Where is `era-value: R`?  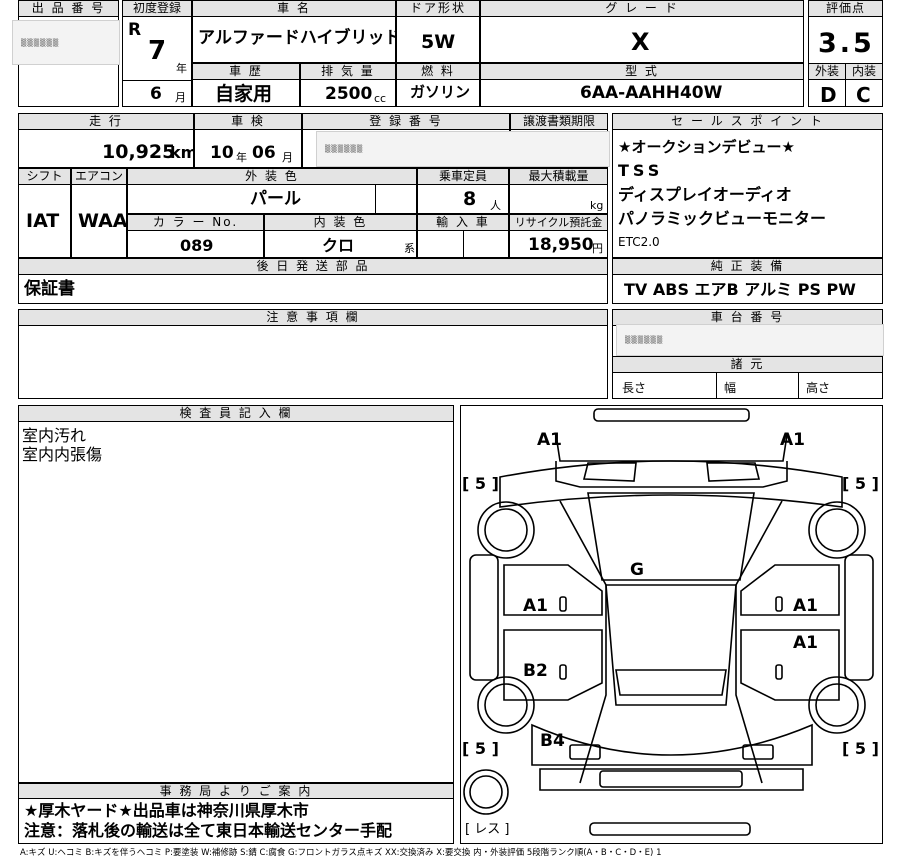
era-value: R is located at coordinates (135, 30).